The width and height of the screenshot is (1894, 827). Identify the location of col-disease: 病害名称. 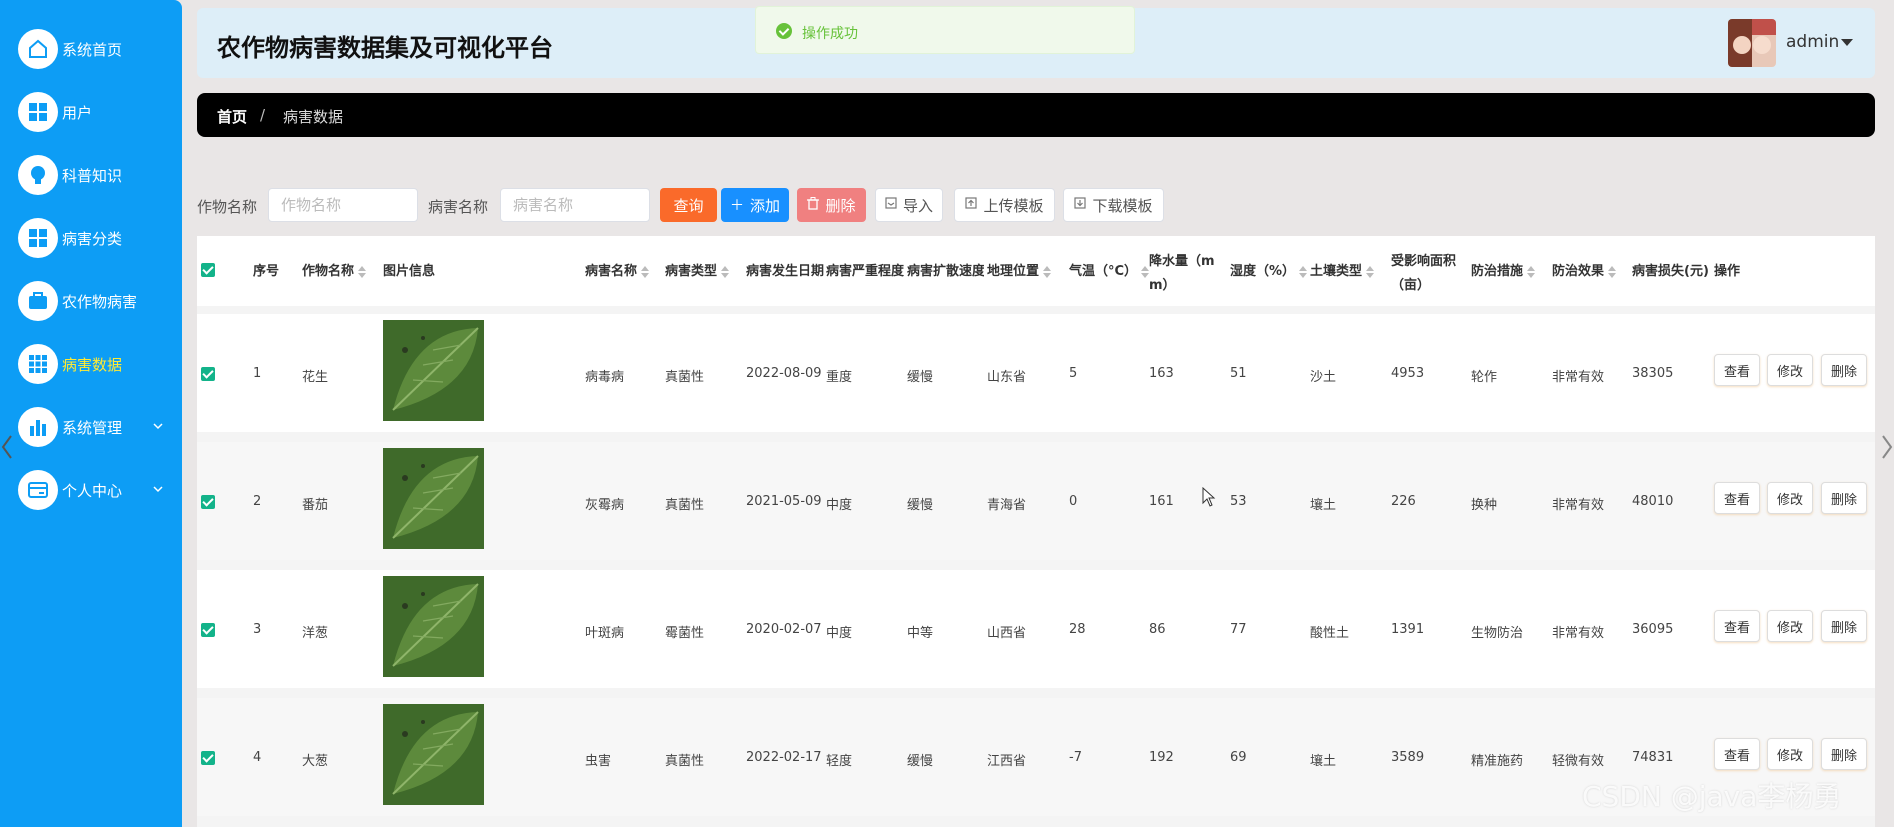
(617, 269).